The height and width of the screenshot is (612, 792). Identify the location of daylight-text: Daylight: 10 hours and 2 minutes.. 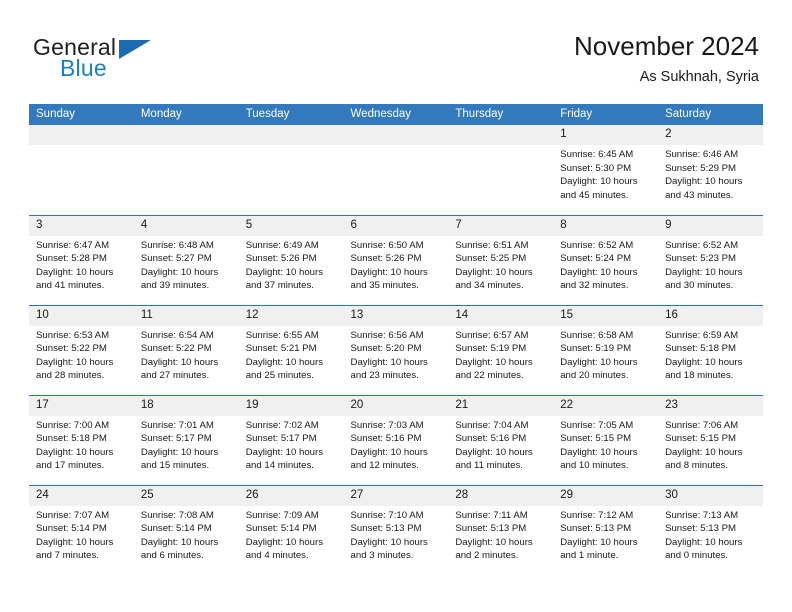
(494, 549).